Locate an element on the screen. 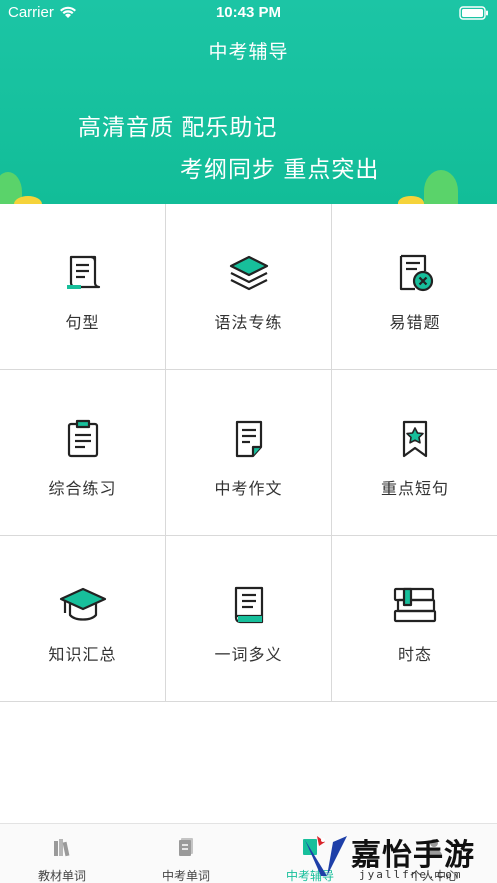 Image resolution: width=497 pixels, height=883 pixels. grid-item-sentence-patterns: 句型 is located at coordinates (83, 287).